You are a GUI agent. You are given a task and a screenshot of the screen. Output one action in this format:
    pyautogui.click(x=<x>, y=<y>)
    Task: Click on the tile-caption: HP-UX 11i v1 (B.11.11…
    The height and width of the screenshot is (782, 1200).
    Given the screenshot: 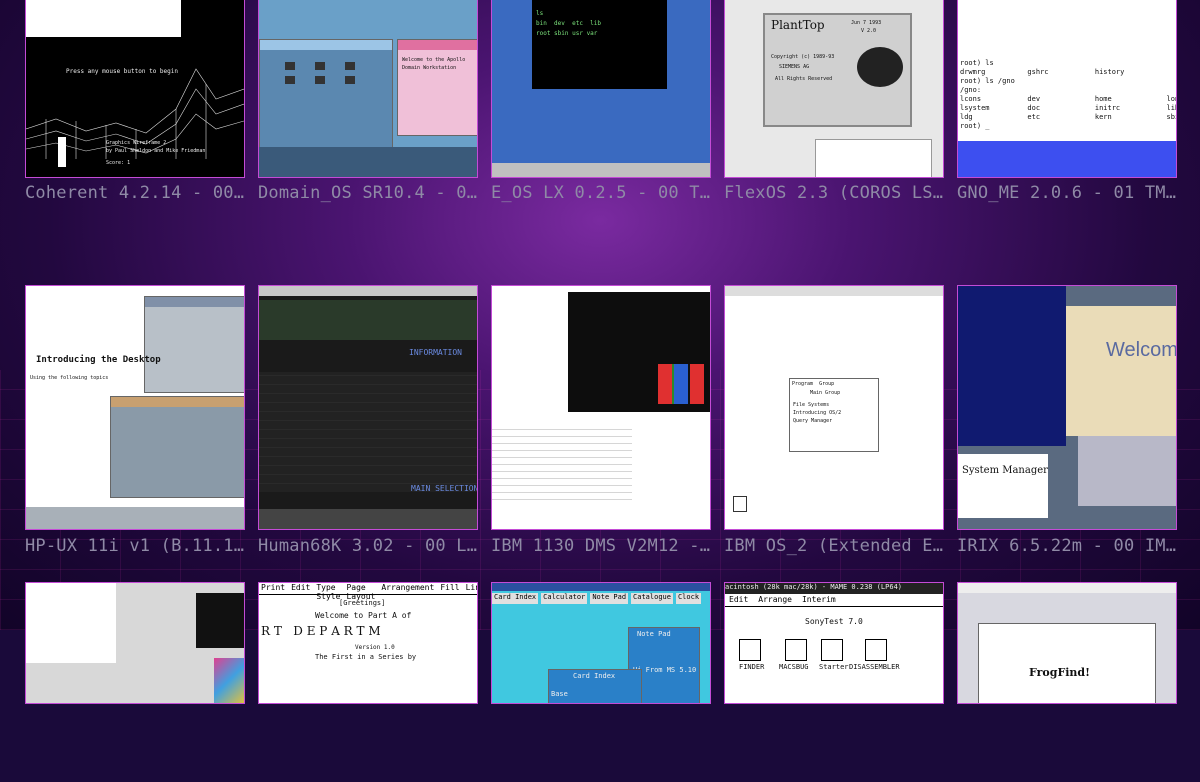 What is the action you would take?
    pyautogui.click(x=135, y=546)
    